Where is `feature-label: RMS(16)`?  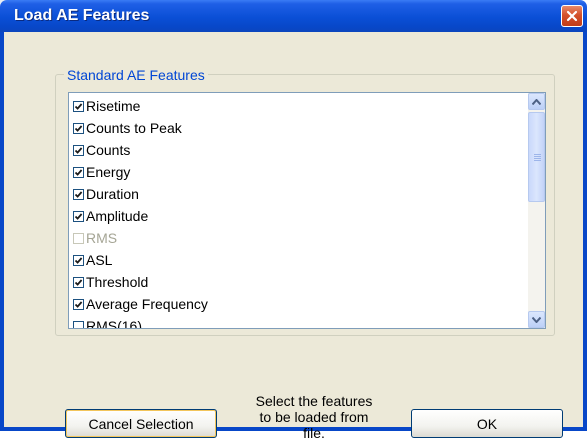
feature-label: RMS(16) is located at coordinates (114, 323).